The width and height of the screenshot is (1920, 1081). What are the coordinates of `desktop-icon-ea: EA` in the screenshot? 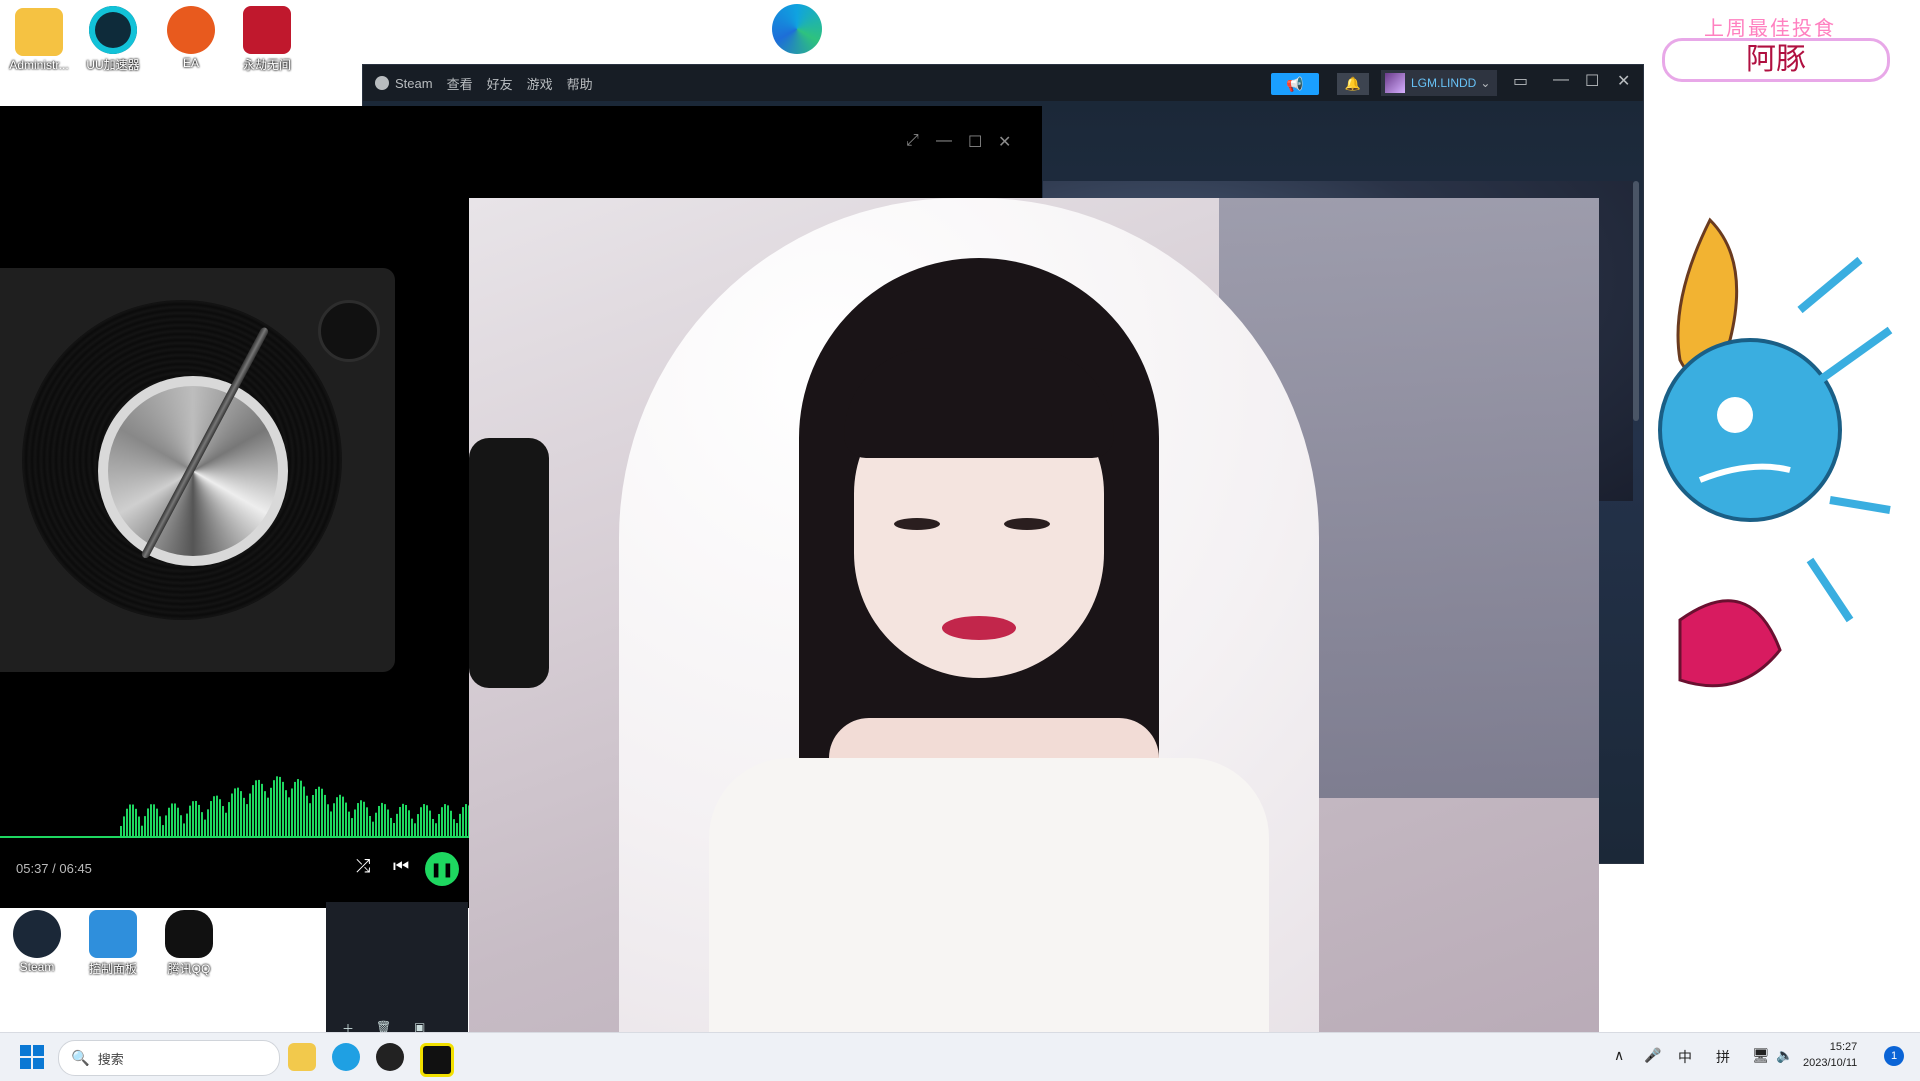 It's located at (191, 38).